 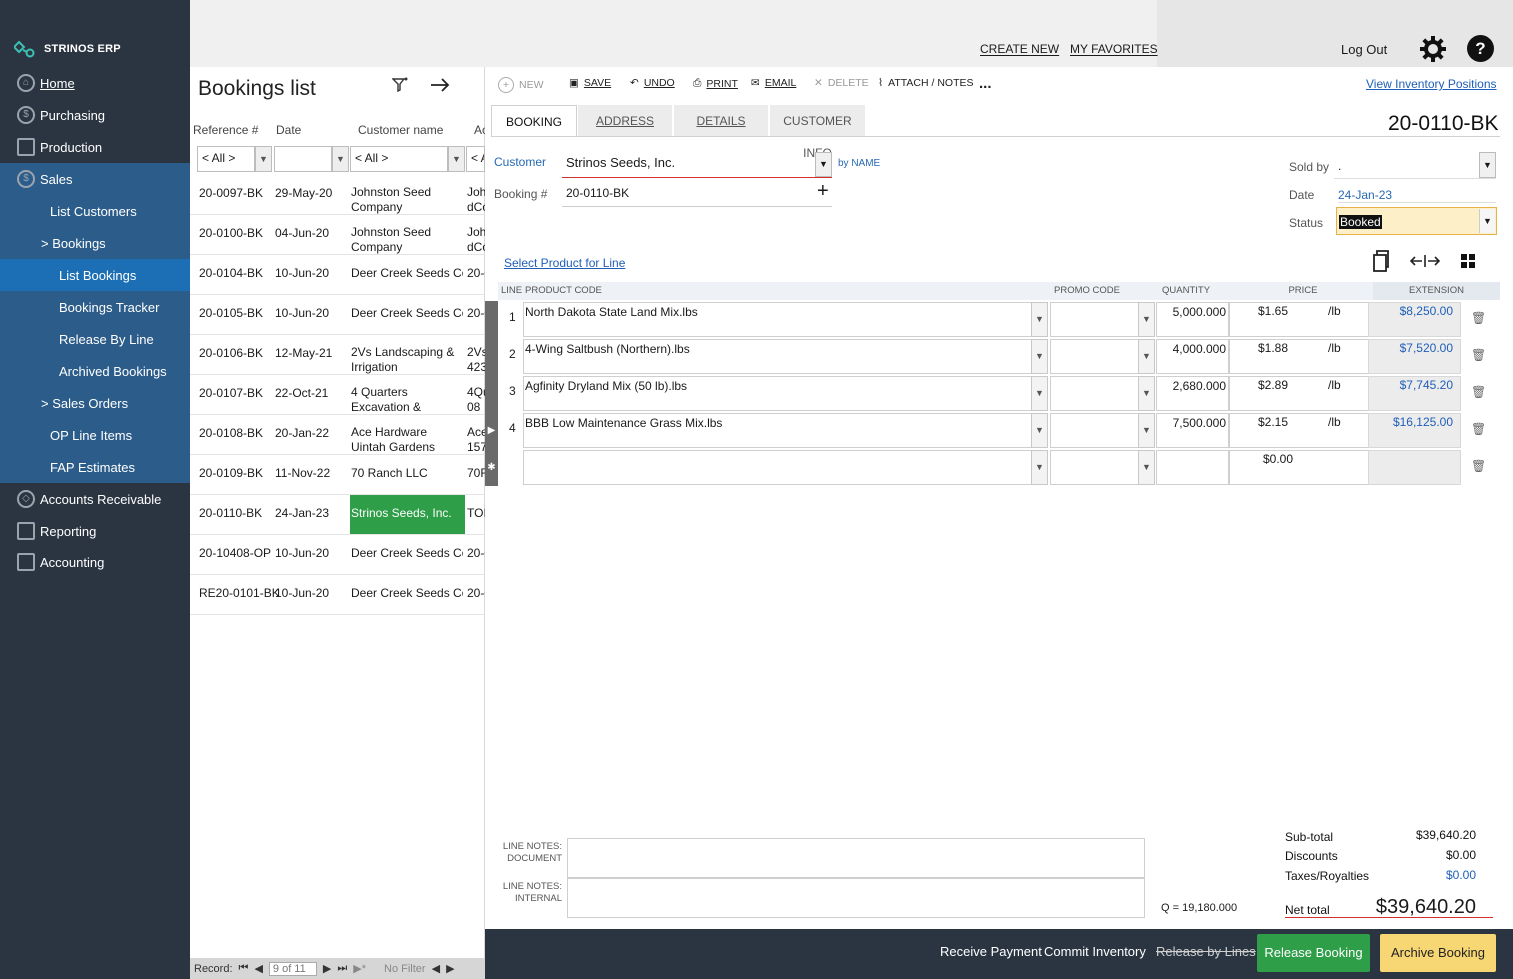 I want to click on cell-customer: Strinos Seeds, Inc., so click(x=407, y=514).